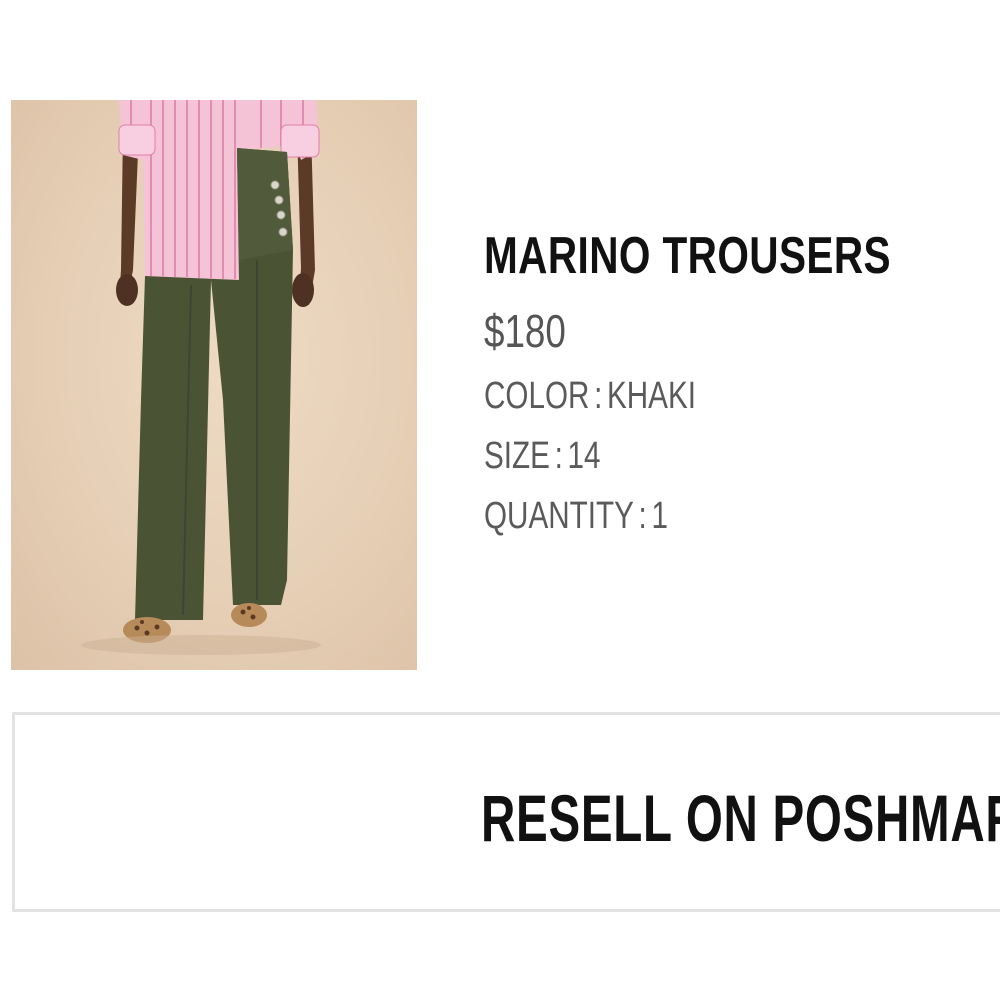 Image resolution: width=1000 pixels, height=1000 pixels. I want to click on product-color: COLOR: KHAKI, so click(679, 396).